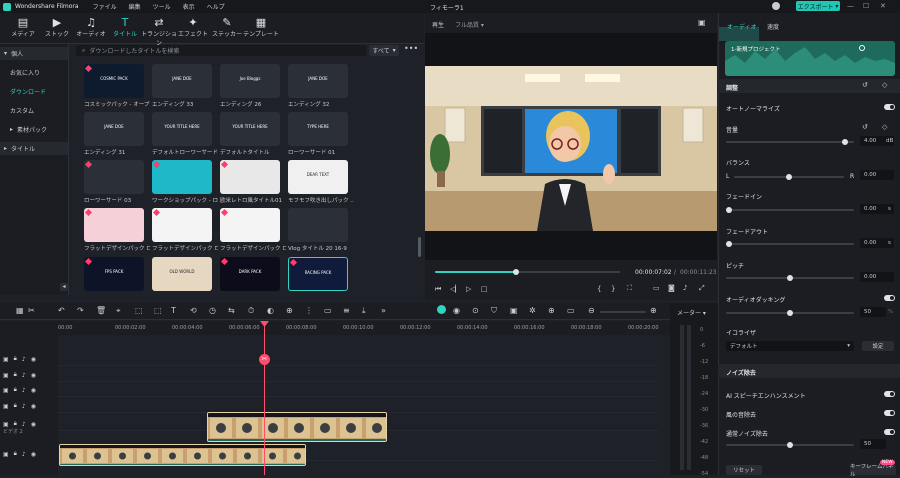  What do you see at coordinates (189, 6) in the screenshot?
I see `menu-item-3: 表示` at bounding box center [189, 6].